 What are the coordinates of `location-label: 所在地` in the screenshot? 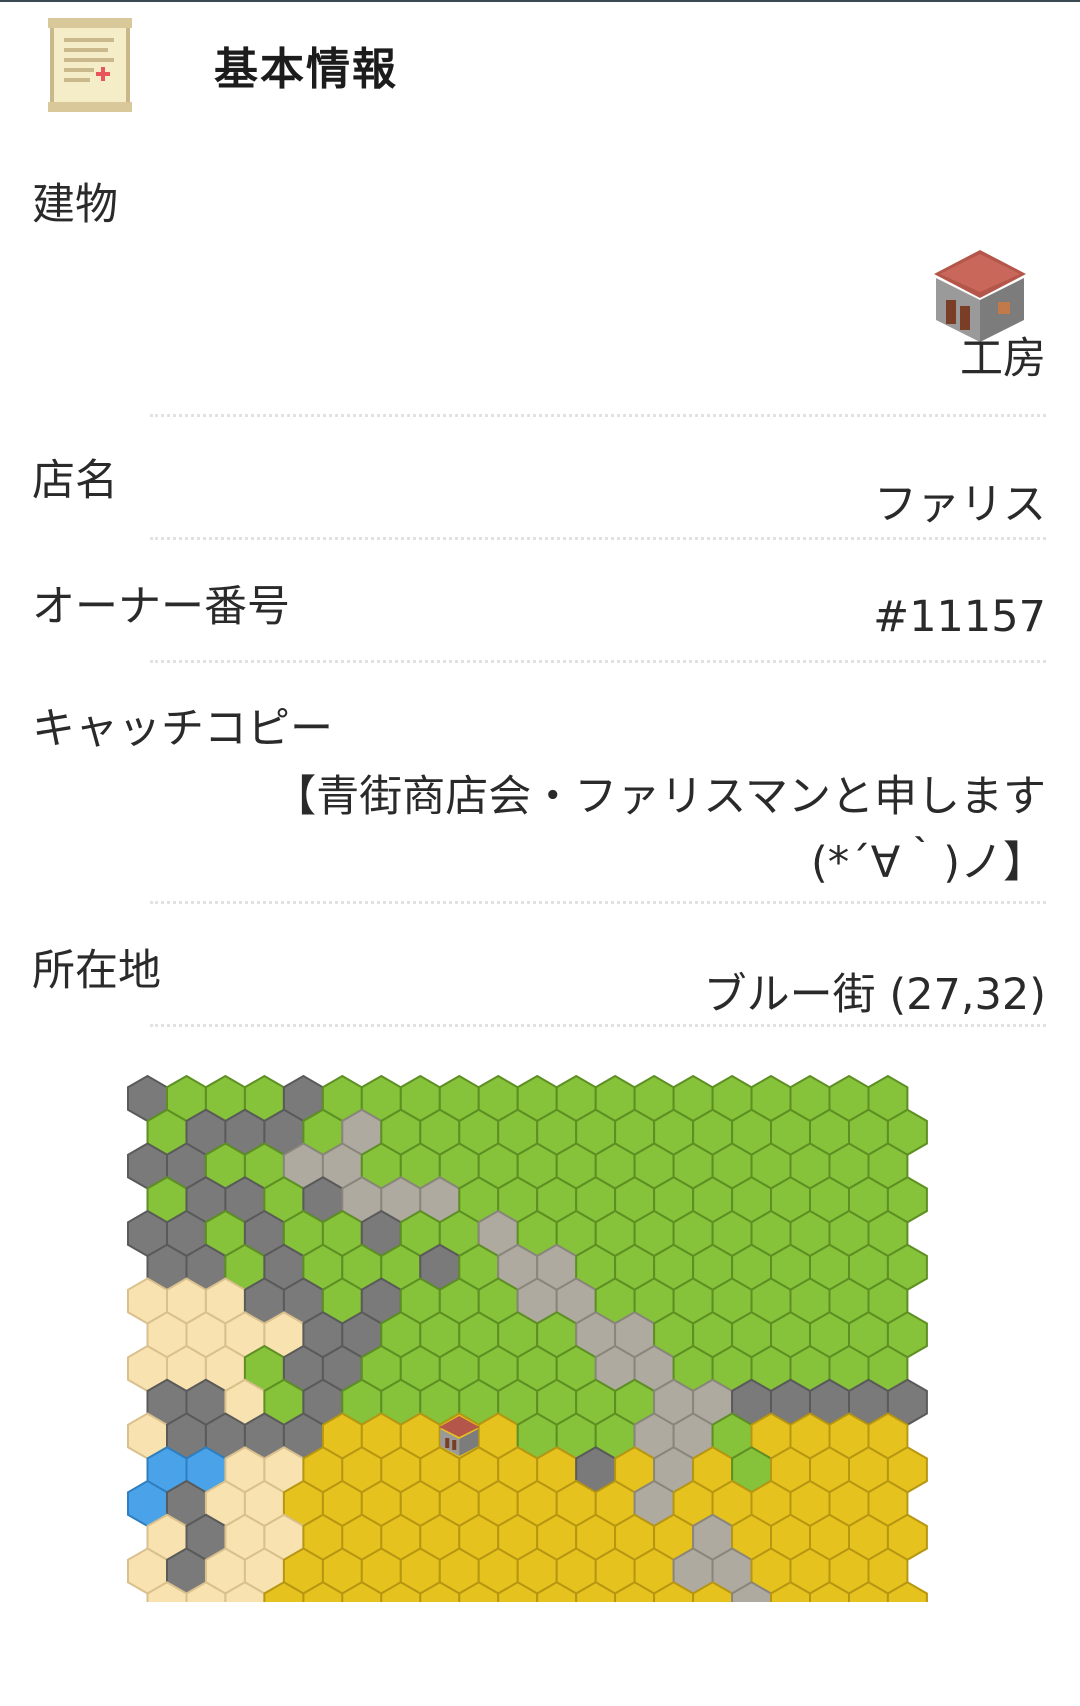 It's located at (96, 971).